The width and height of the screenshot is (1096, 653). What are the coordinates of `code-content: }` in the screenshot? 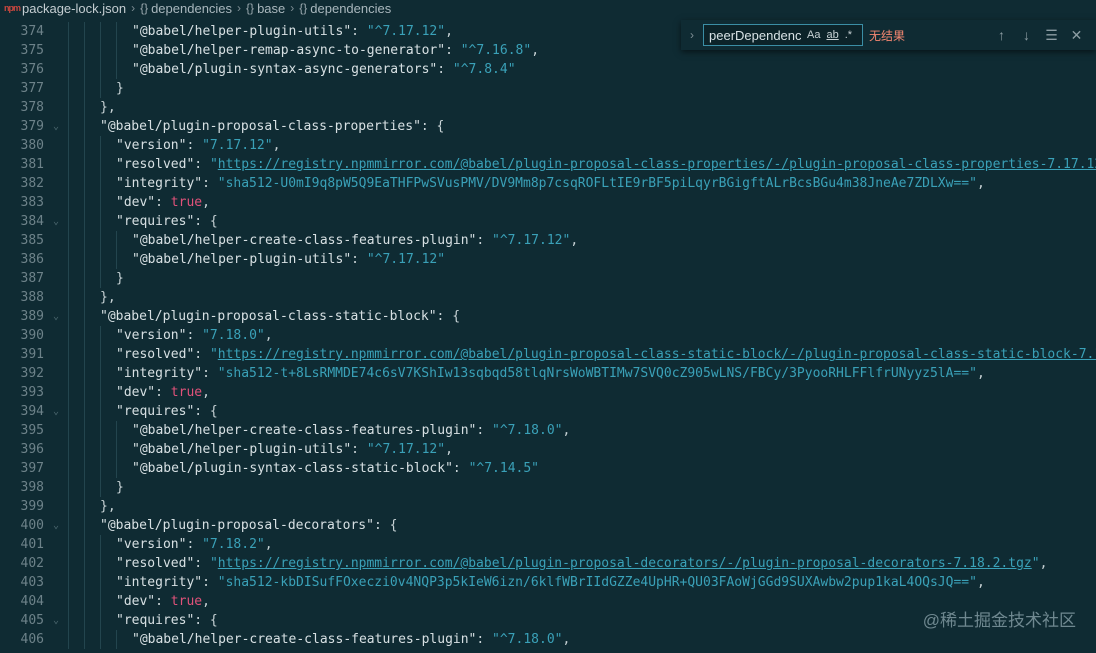 It's located at (96, 88).